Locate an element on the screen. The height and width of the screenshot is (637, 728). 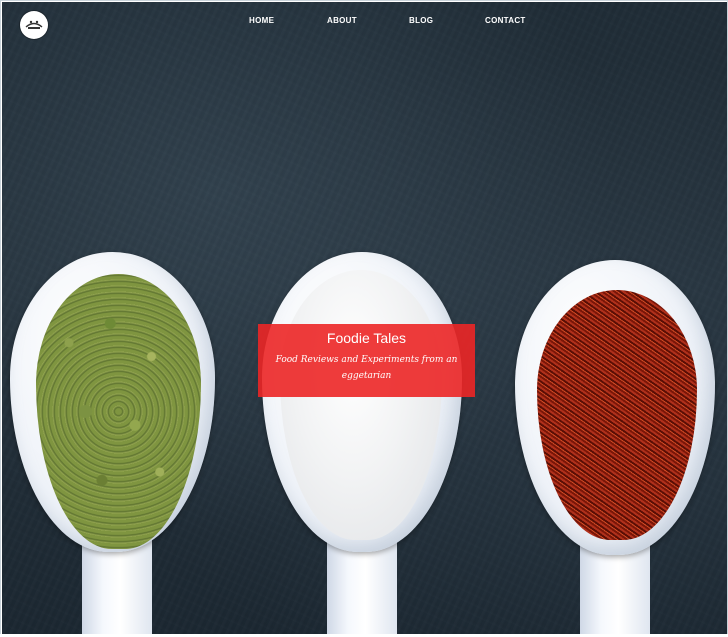
nav-blog-link: BLOG is located at coordinates (421, 20).